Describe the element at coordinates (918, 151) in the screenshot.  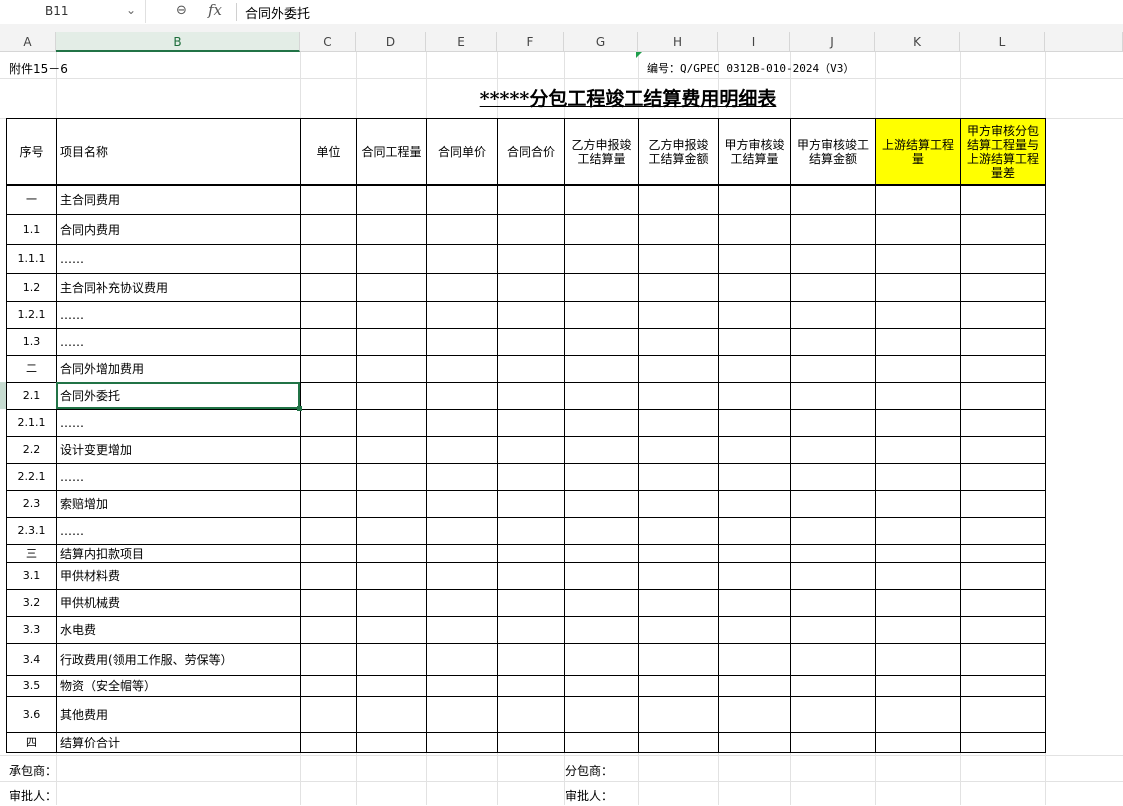
I see `header-upstream-qty: 上游结算工程量` at that location.